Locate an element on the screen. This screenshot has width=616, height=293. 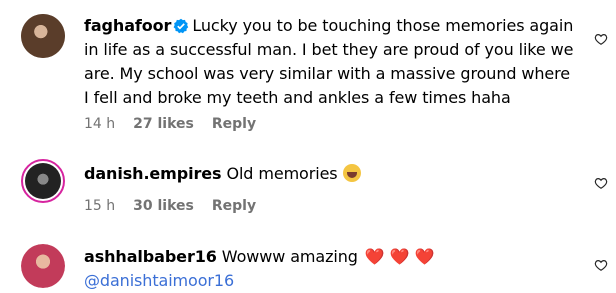
comment-meta: 15 h 30 likes Reply is located at coordinates (179, 206).